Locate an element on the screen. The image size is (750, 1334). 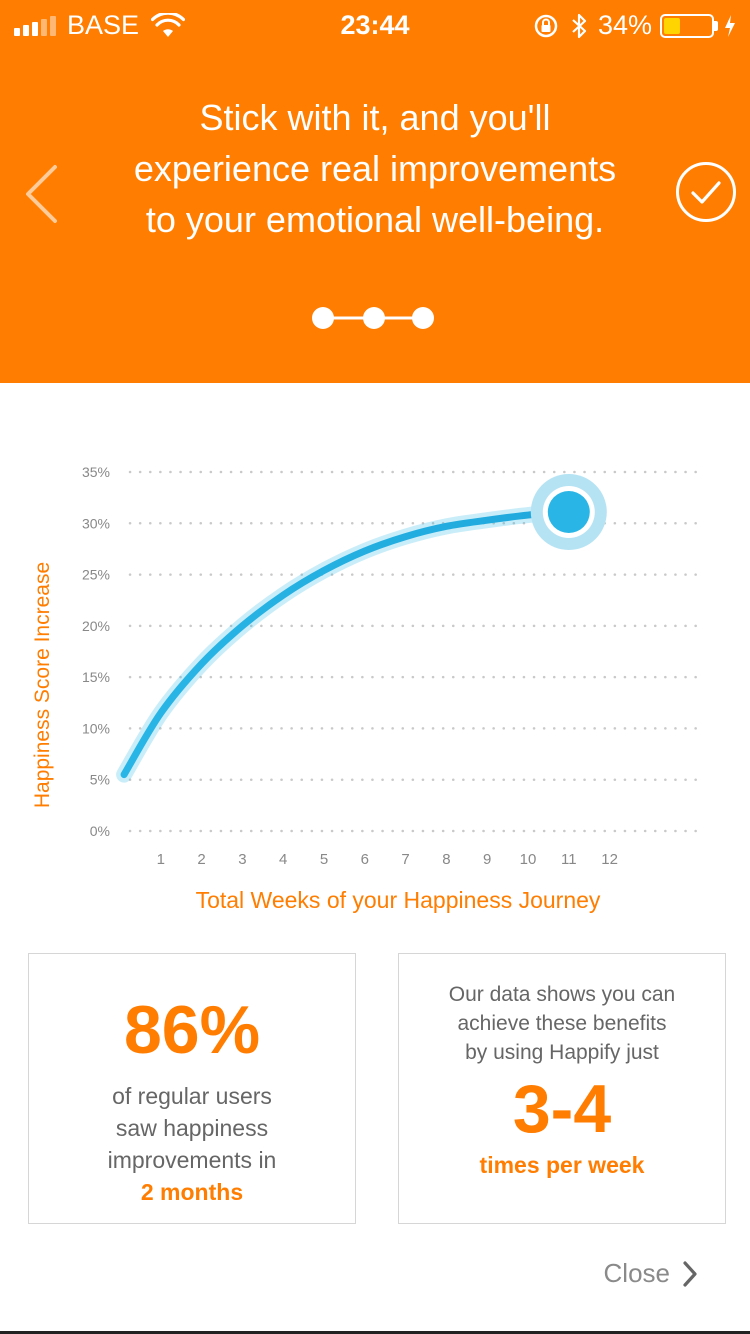
page-indicator is located at coordinates (373, 318).